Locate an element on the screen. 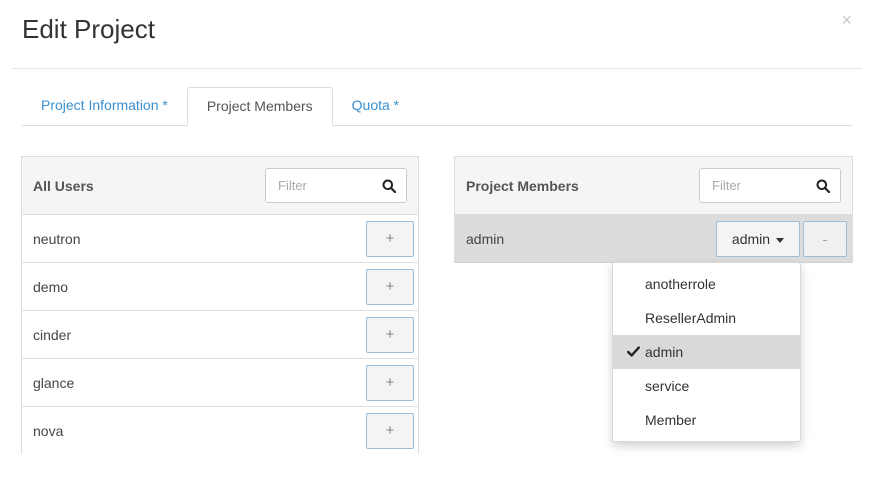 The width and height of the screenshot is (874, 478). header-divider is located at coordinates (437, 68).